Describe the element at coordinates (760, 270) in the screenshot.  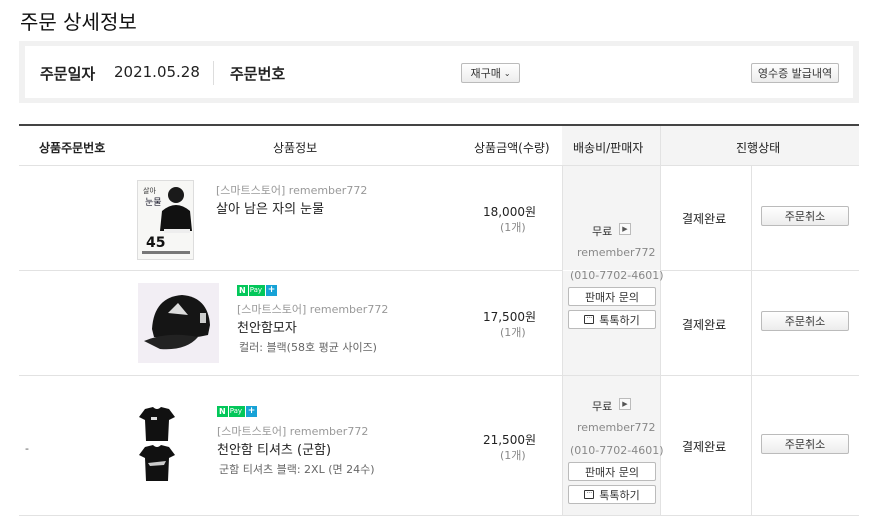
I see `row-separator-1-right` at that location.